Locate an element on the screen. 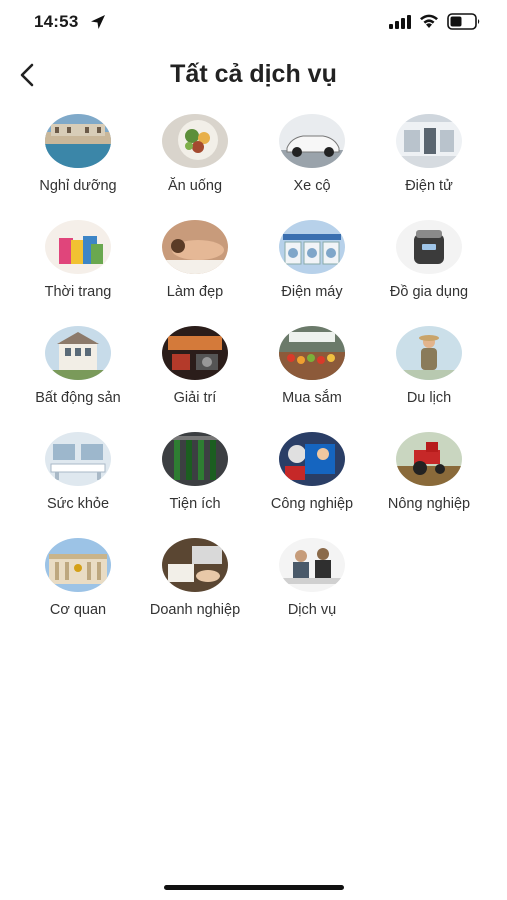 This screenshot has width=507, height=900. status-bar: 14:53 is located at coordinates (253, 23).